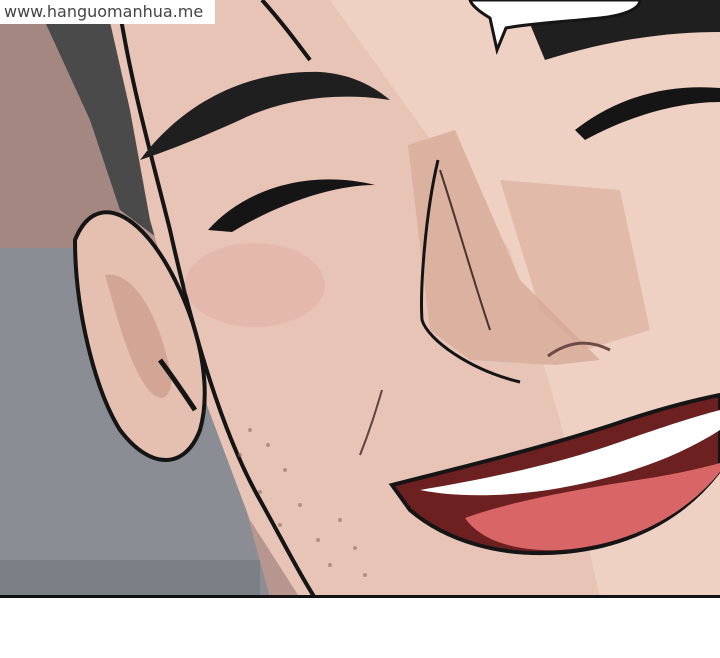  What do you see at coordinates (108, 12) in the screenshot?
I see `watermark: www.hanguomanhua.me` at bounding box center [108, 12].